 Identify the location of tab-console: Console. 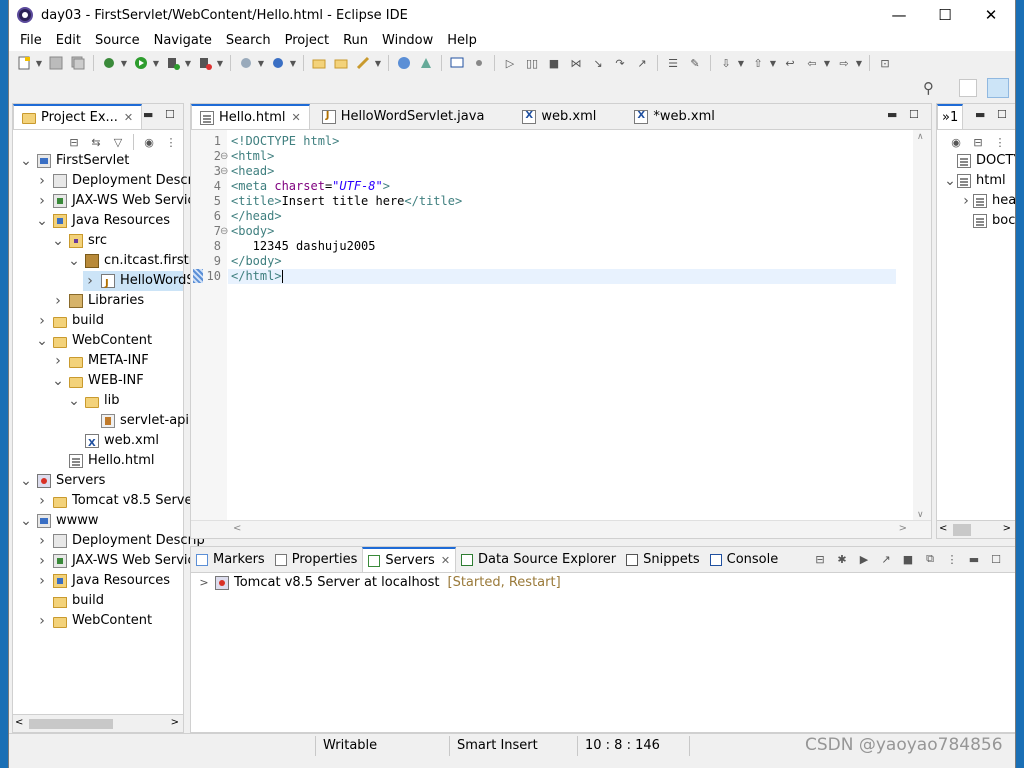
(744, 559).